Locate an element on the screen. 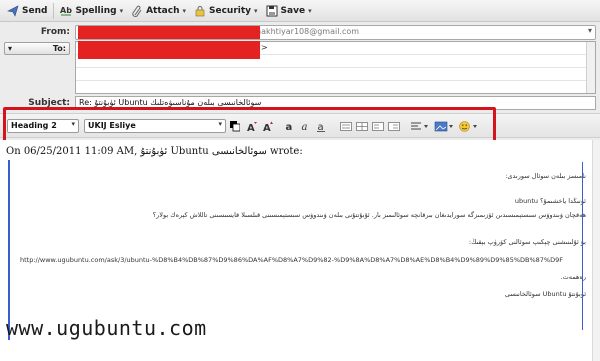 This screenshot has width=600, height=361. send-icon is located at coordinates (13, 10).